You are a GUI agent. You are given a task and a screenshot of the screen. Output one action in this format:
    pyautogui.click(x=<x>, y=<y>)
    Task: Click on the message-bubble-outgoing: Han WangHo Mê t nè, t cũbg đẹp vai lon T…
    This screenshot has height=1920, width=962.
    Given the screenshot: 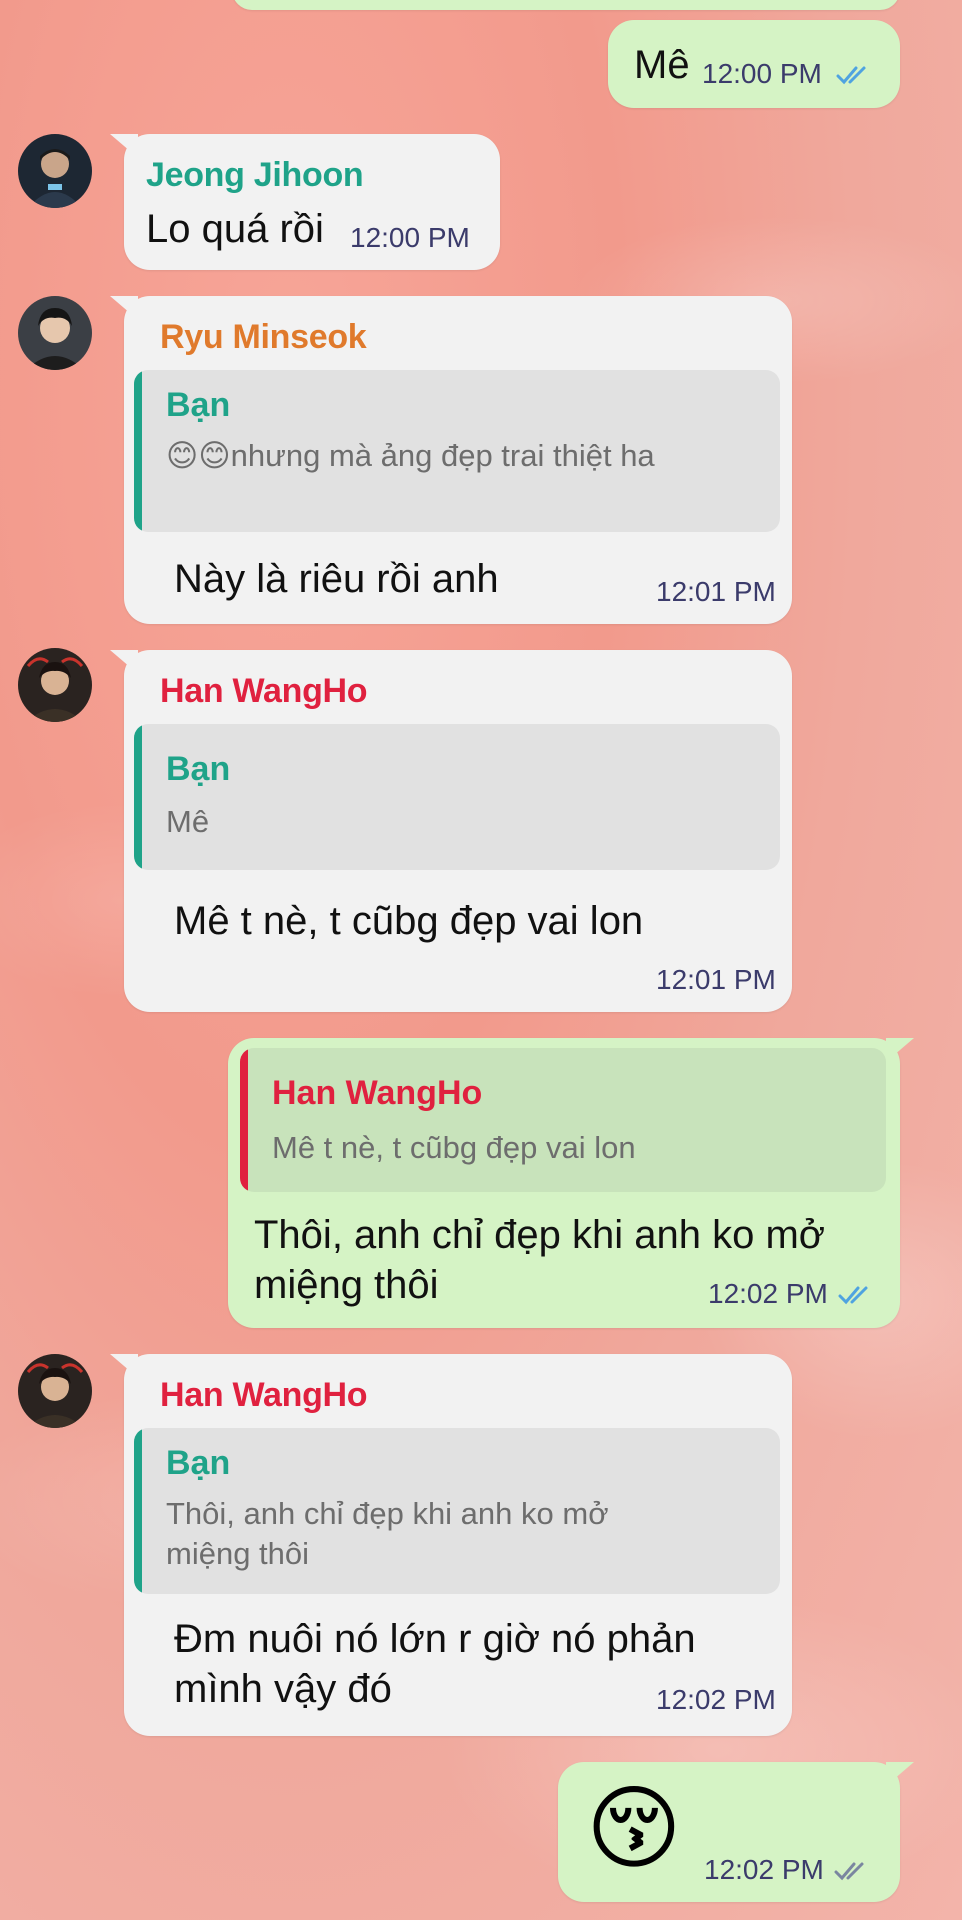 What is the action you would take?
    pyautogui.click(x=571, y=1183)
    